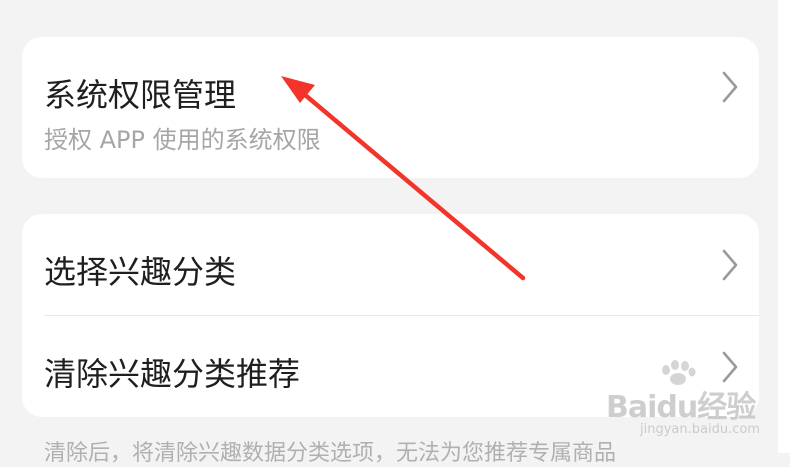 Image resolution: width=790 pixels, height=467 pixels. What do you see at coordinates (182, 140) in the screenshot?
I see `system-permissions-subtitle: 授权 APP 使用的系统权限` at bounding box center [182, 140].